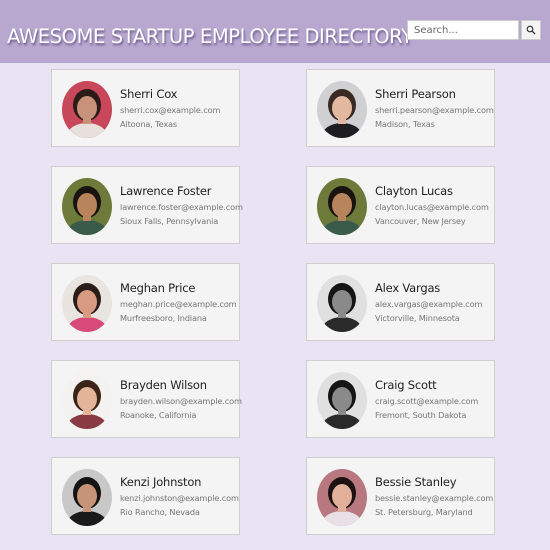 The height and width of the screenshot is (550, 550). I want to click on employee-name: Alex Vargas, so click(408, 288).